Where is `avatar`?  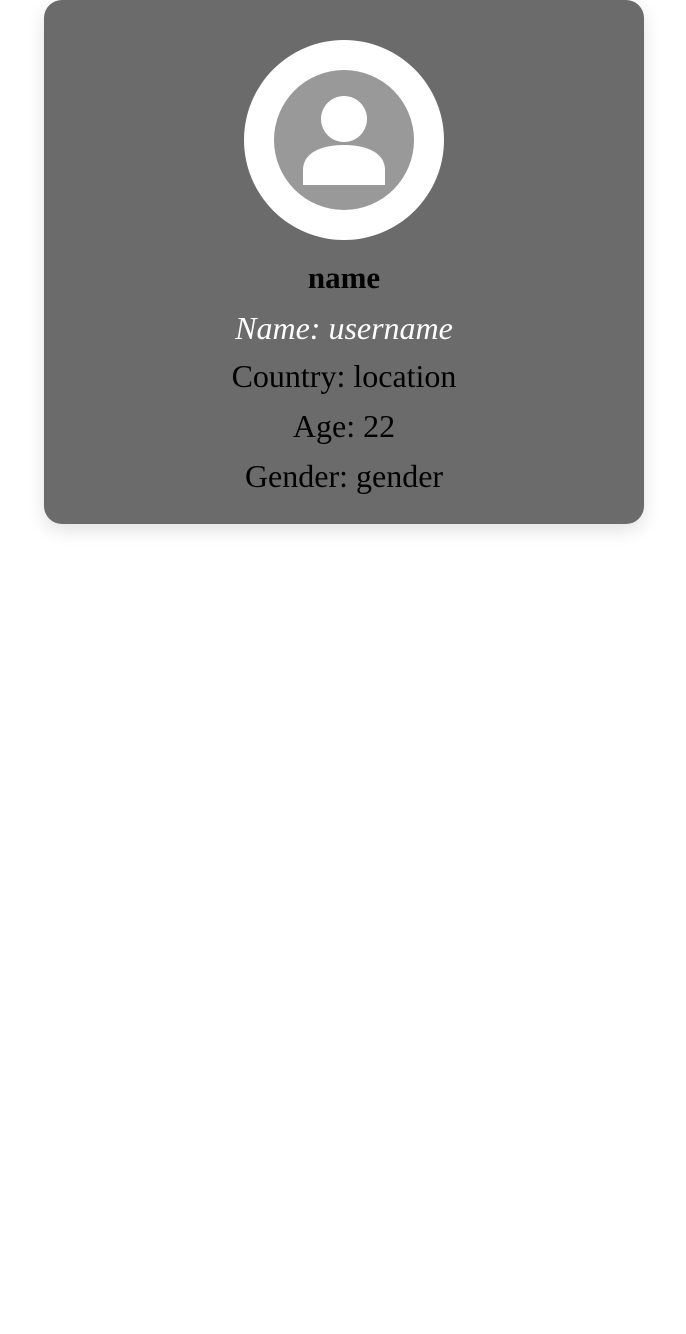
avatar is located at coordinates (344, 140).